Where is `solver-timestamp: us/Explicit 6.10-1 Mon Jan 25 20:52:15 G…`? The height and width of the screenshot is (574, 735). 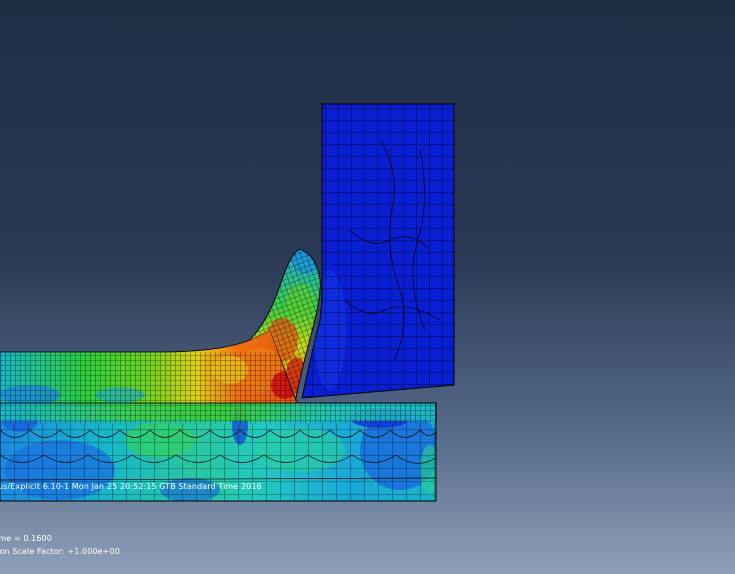
solver-timestamp: us/Explicit 6.10-1 Mon Jan 25 20:52:15 G… is located at coordinates (131, 486).